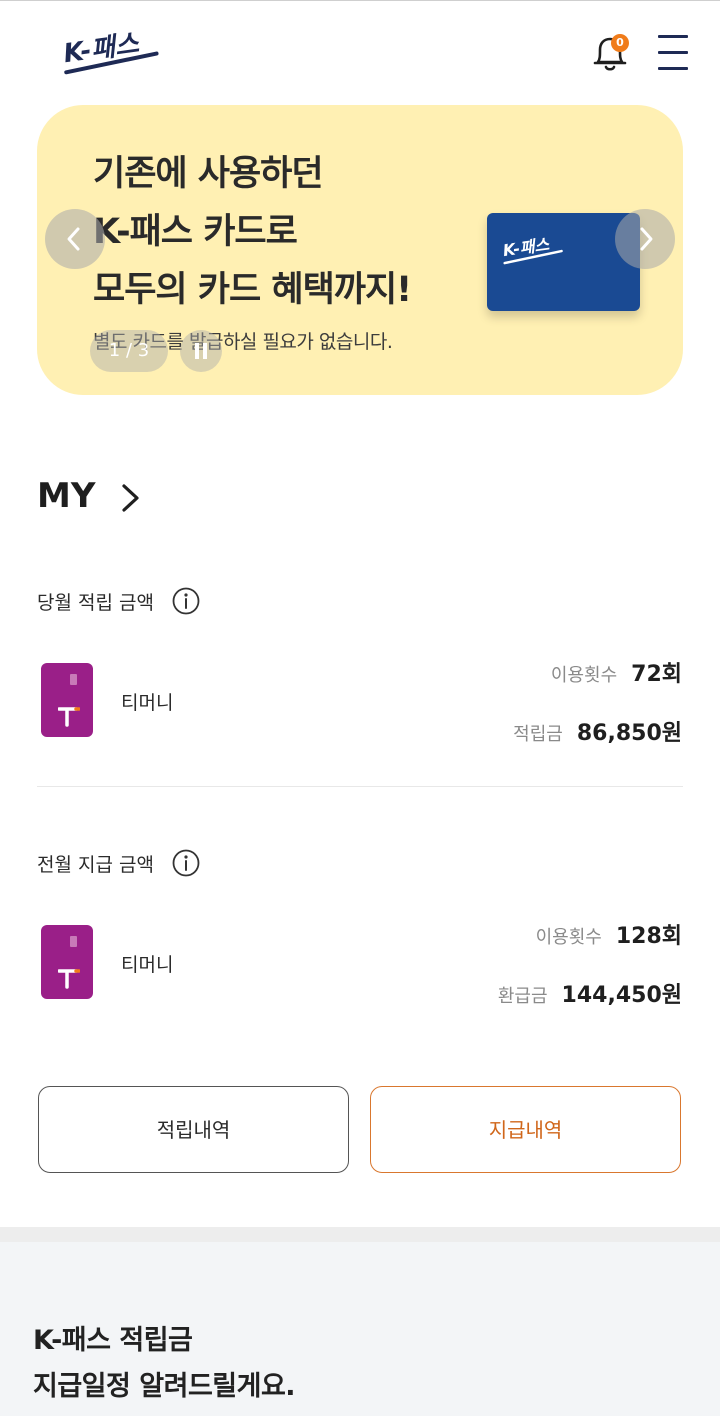 This screenshot has width=720, height=1416. I want to click on chevron-left-icon, so click(73, 239).